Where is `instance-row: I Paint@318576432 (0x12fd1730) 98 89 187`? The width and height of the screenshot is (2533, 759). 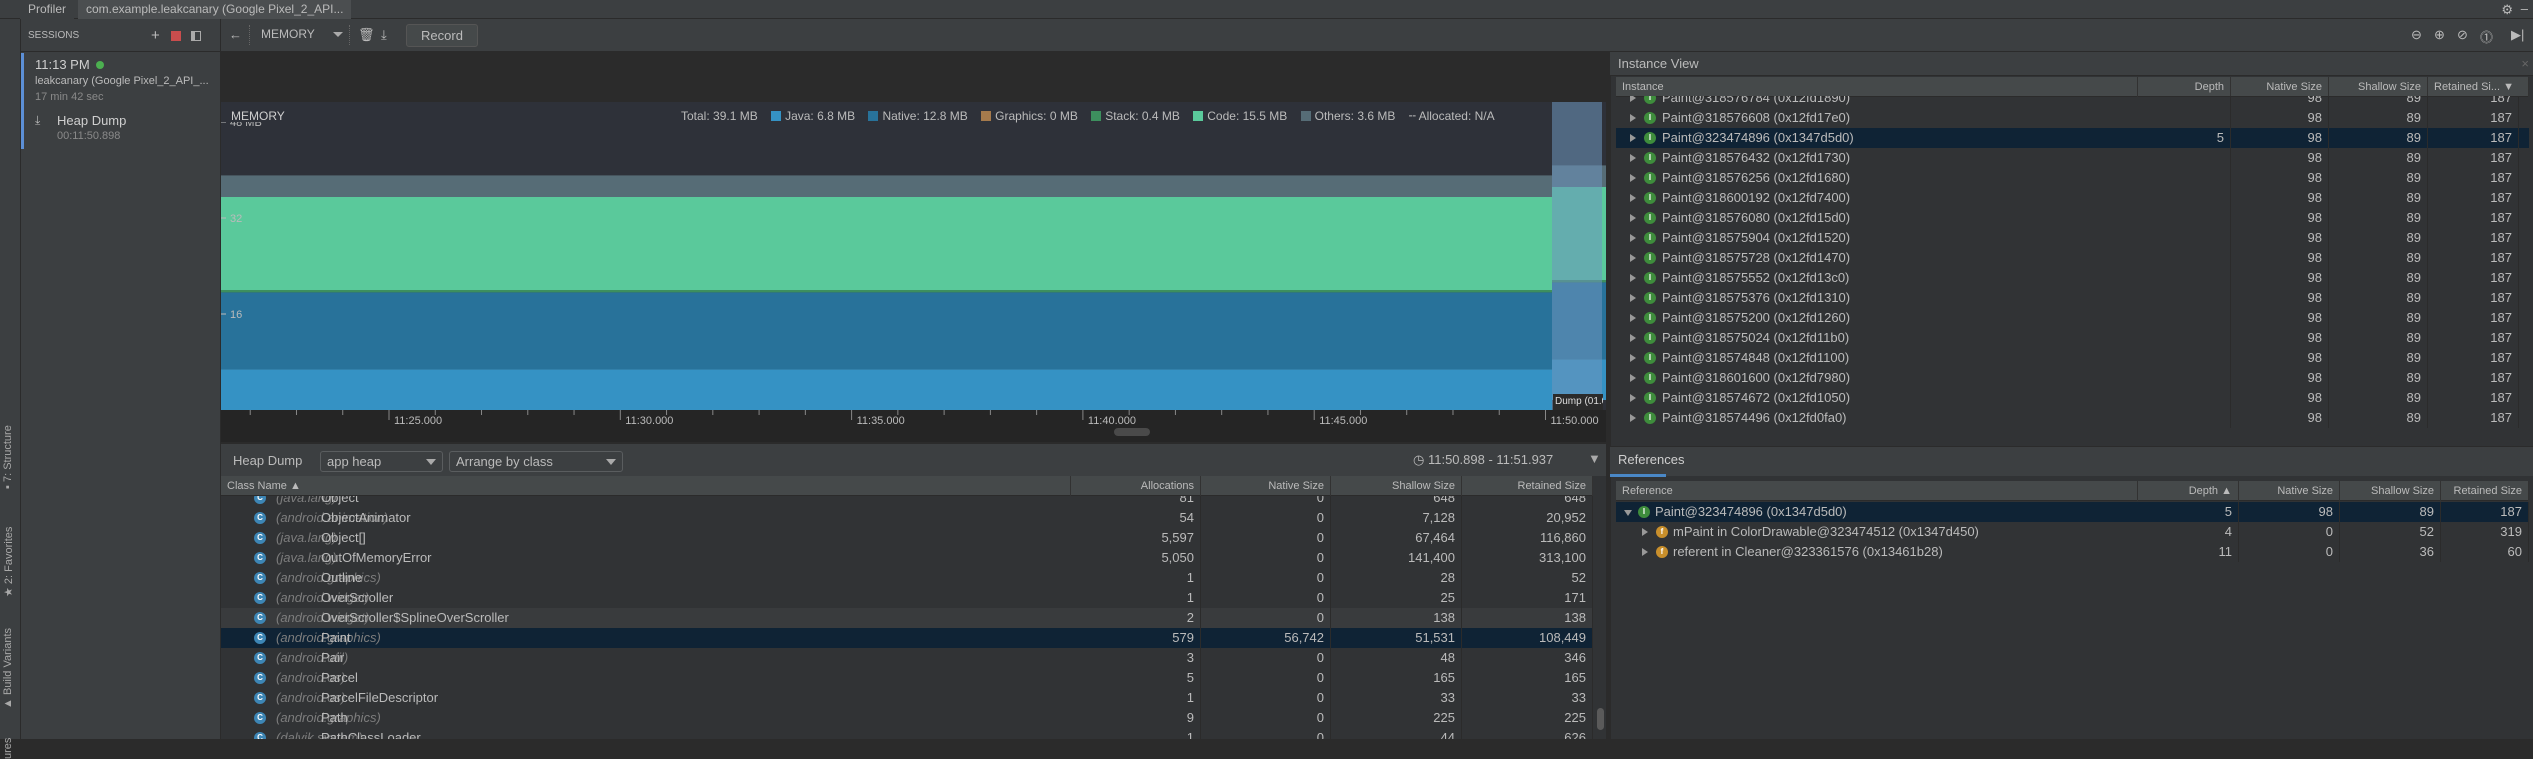
instance-row: I Paint@318576432 (0x12fd1730) 98 89 187 is located at coordinates (2072, 158).